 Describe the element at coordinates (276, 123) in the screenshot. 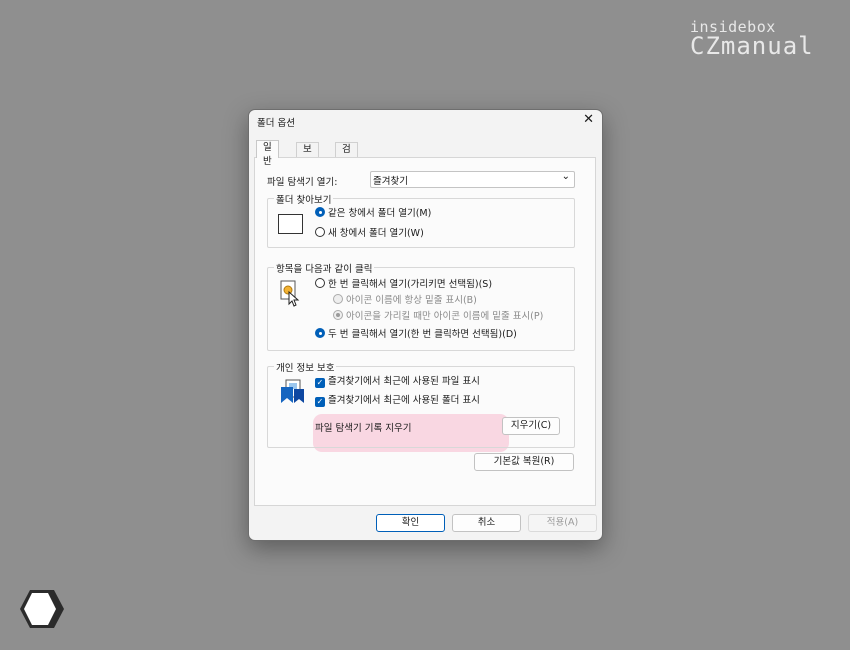

I see `dialog-title: 폴더 옵션` at that location.